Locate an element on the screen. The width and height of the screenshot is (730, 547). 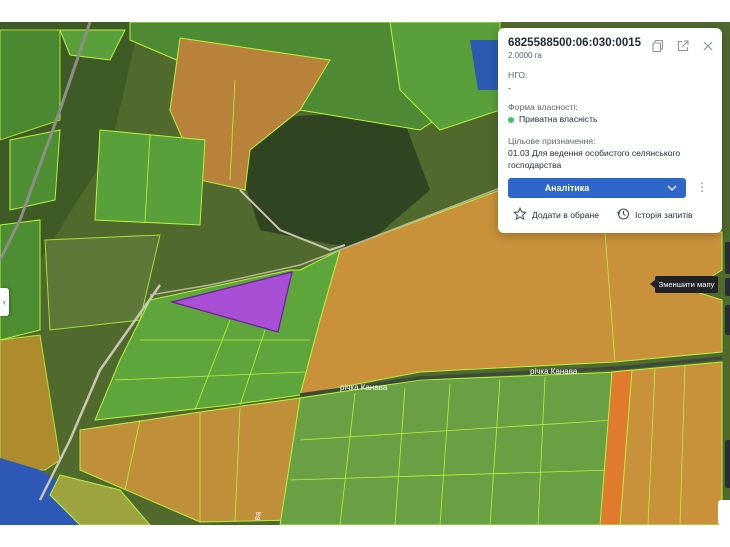
open-external-icon is located at coordinates (683, 46).